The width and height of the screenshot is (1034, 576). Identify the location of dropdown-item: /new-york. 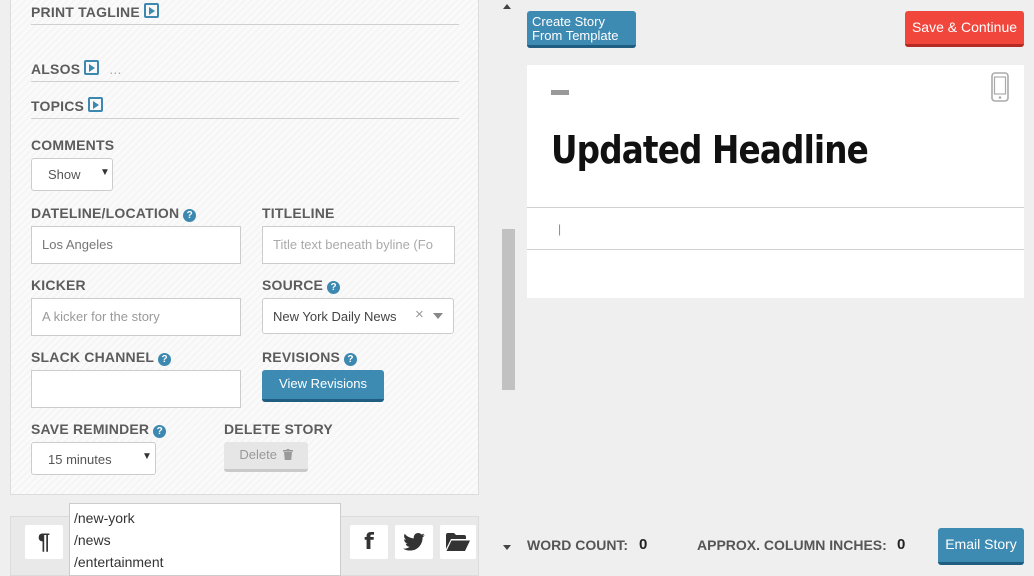
(205, 518).